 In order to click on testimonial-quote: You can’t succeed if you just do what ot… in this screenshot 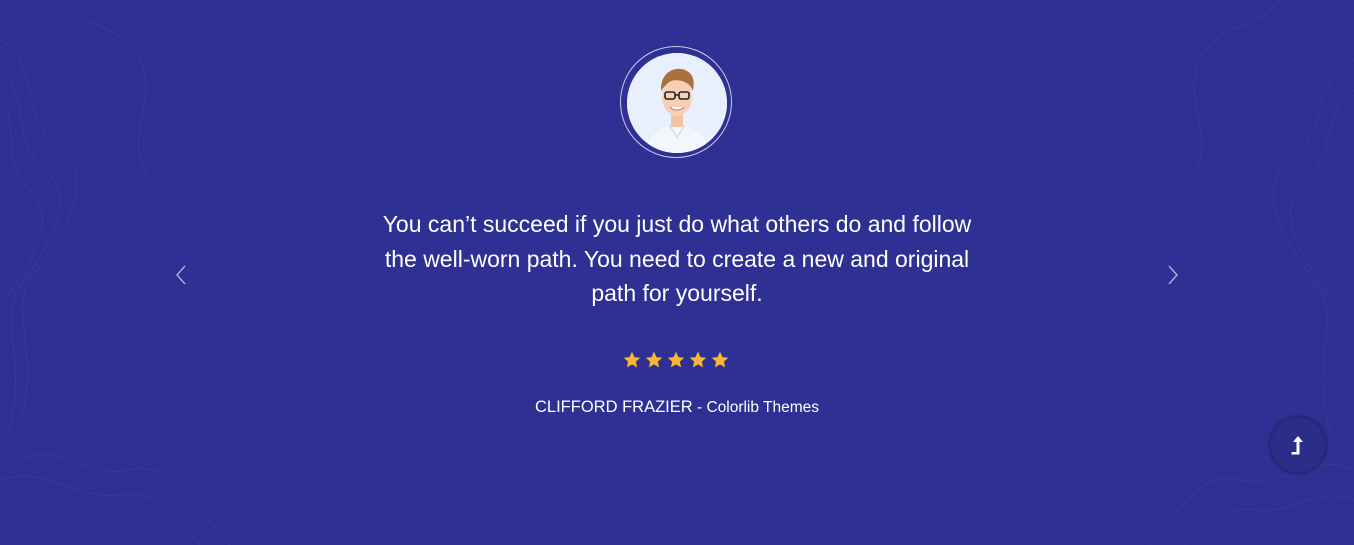, I will do `click(677, 258)`.